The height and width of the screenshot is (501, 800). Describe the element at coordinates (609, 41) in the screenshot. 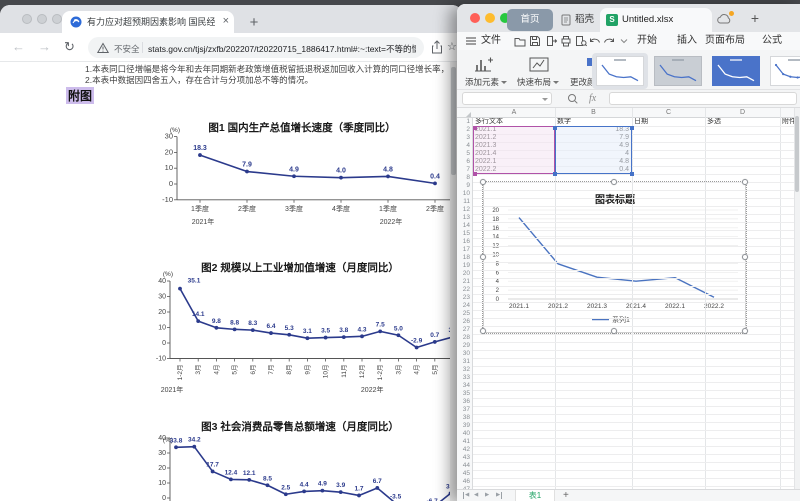

I see `redo-icon` at that location.